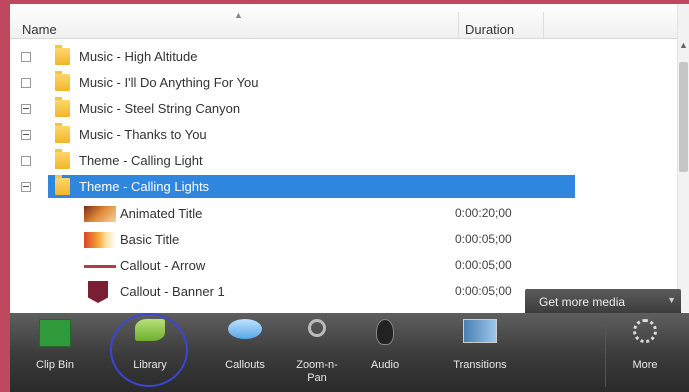 The image size is (689, 392). Describe the element at coordinates (317, 378) in the screenshot. I see `zoom-pan-label-line2: Pan` at that location.